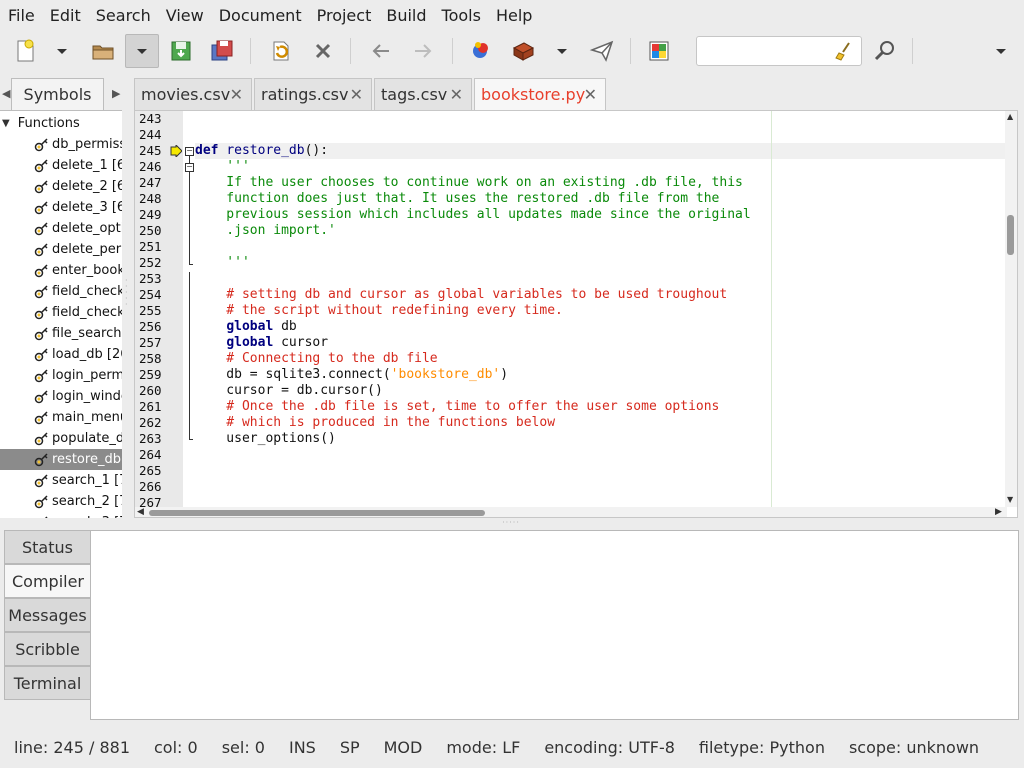  I want to click on dropdown-arrow-icon, so click(62, 51).